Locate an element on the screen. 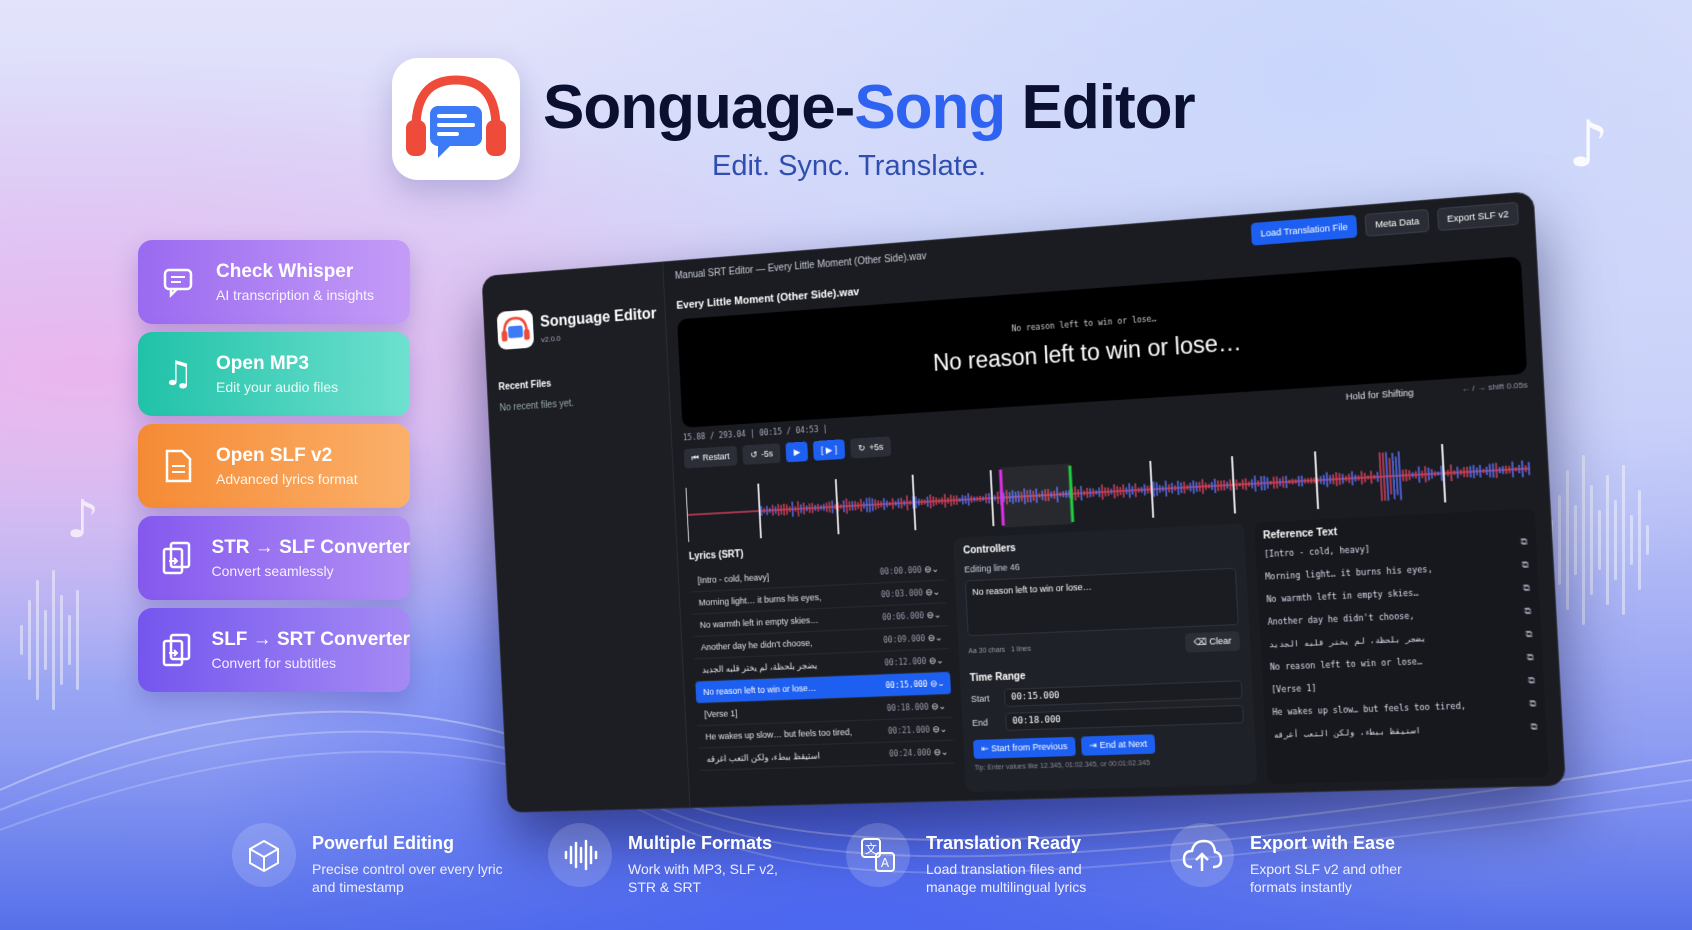  convert-icon is located at coordinates (176, 558).